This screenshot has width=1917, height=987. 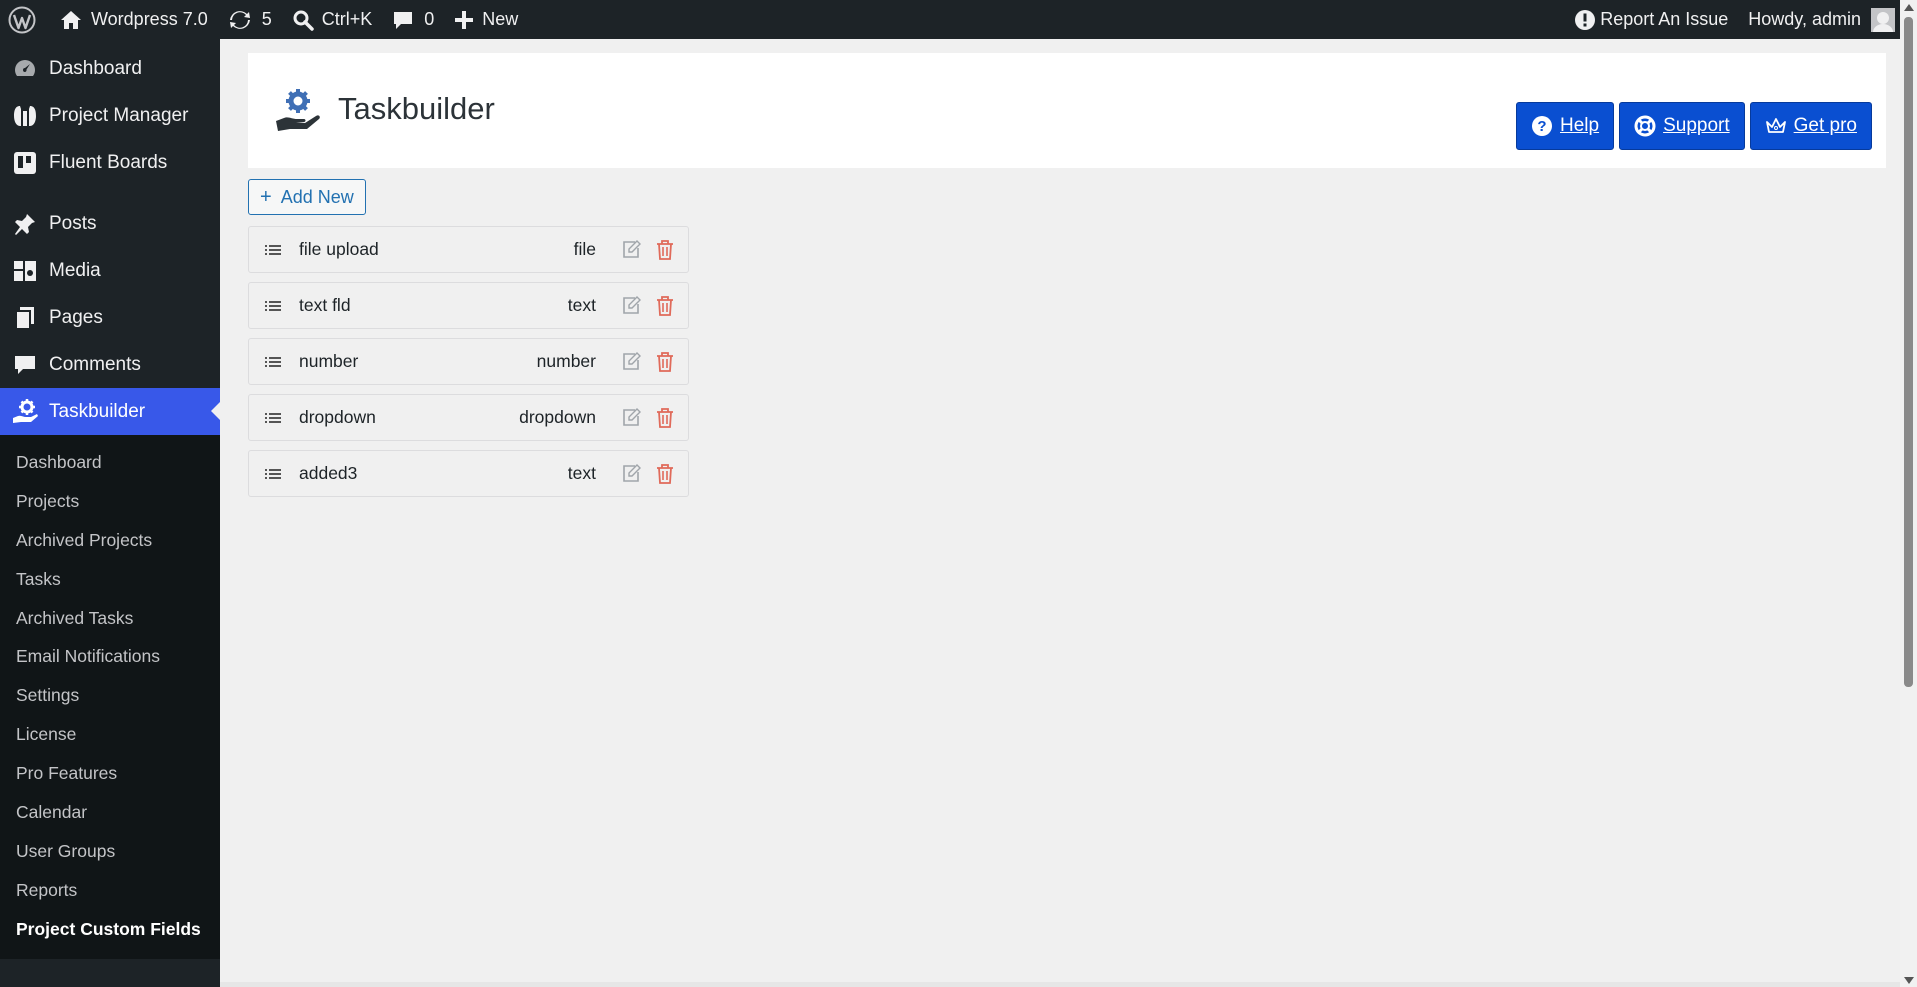 I want to click on field-type: number, so click(x=566, y=361).